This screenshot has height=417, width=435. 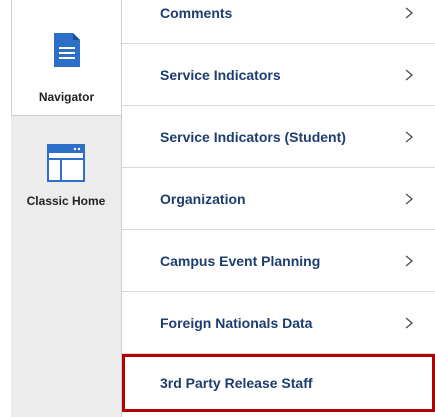 What do you see at coordinates (278, 22) in the screenshot?
I see `menu-item-comments: Comments` at bounding box center [278, 22].